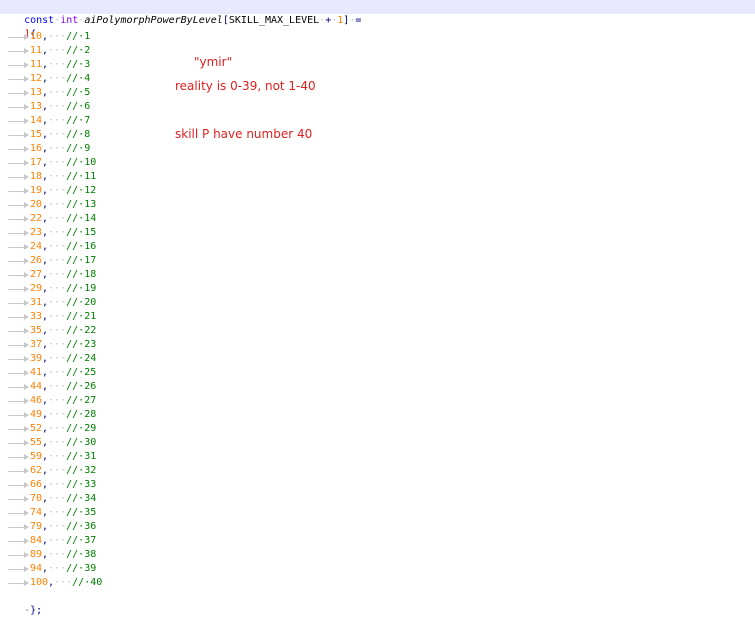 Image resolution: width=755 pixels, height=632 pixels. Describe the element at coordinates (90, 330) in the screenshot. I see `entry-level-comment: 22` at that location.